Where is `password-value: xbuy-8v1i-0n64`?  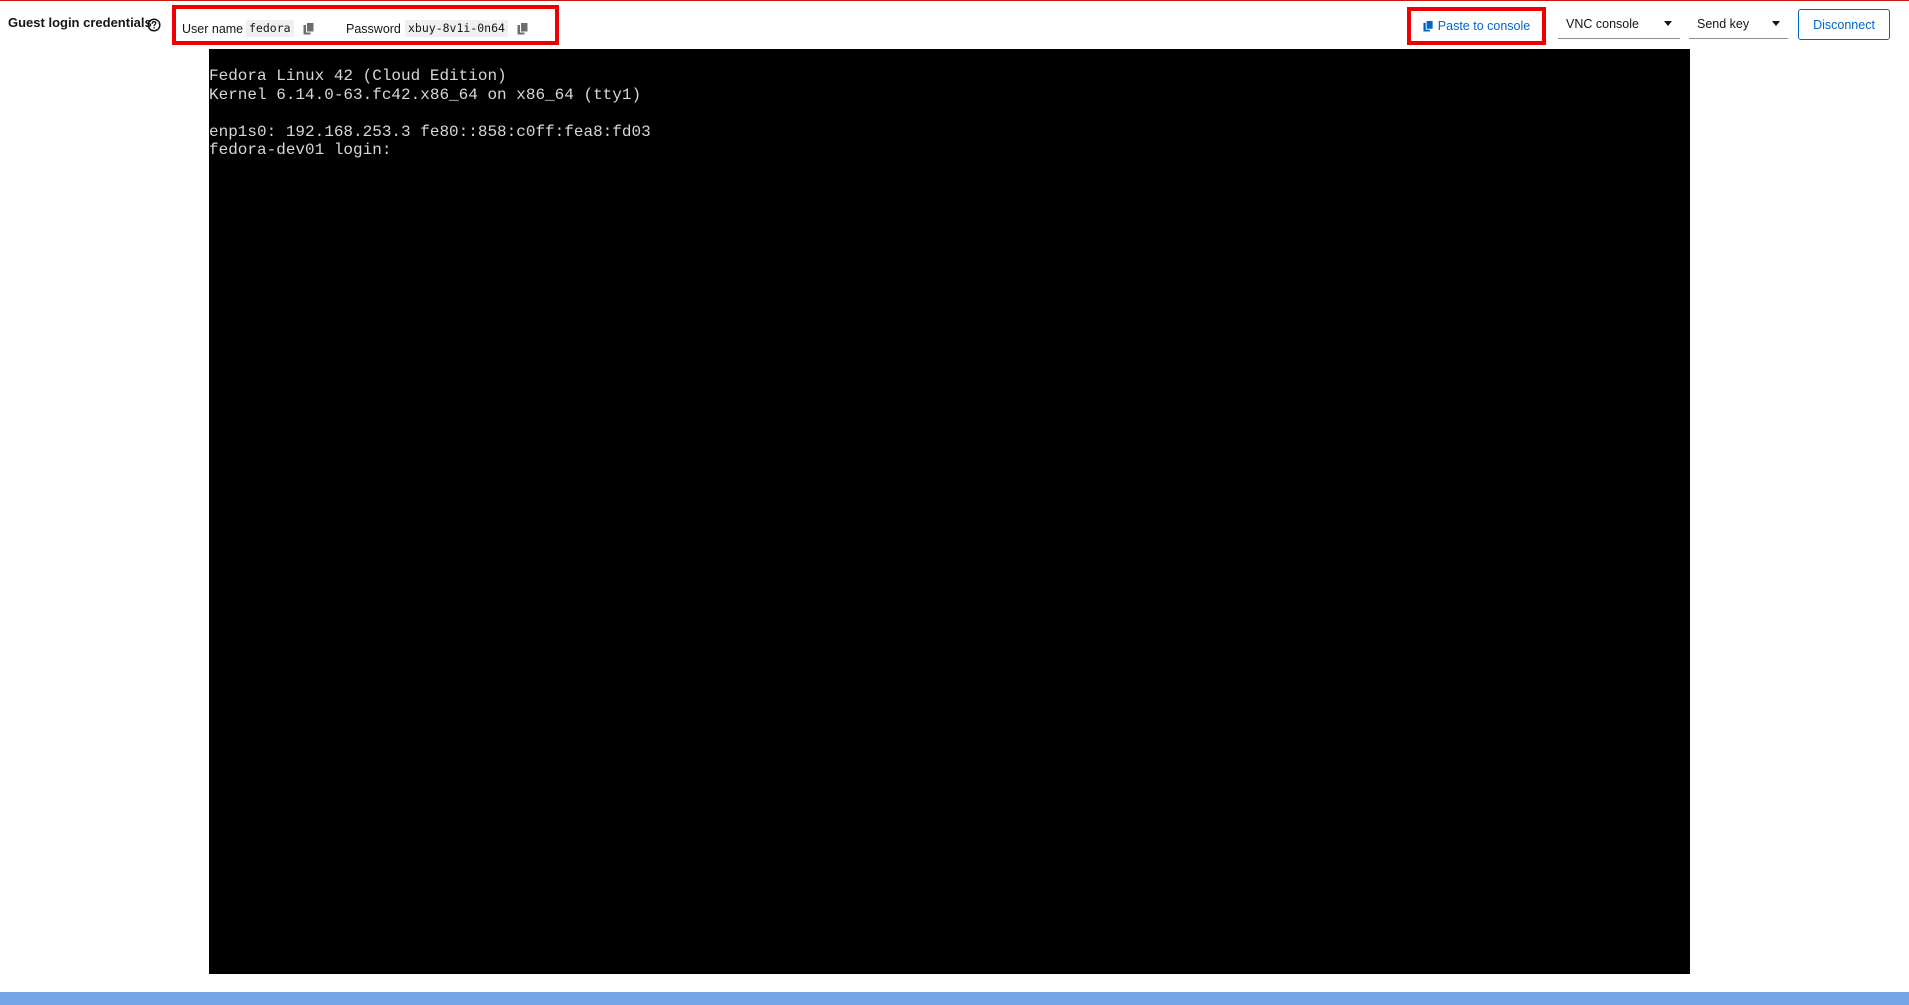 password-value: xbuy-8v1i-0n64 is located at coordinates (456, 28).